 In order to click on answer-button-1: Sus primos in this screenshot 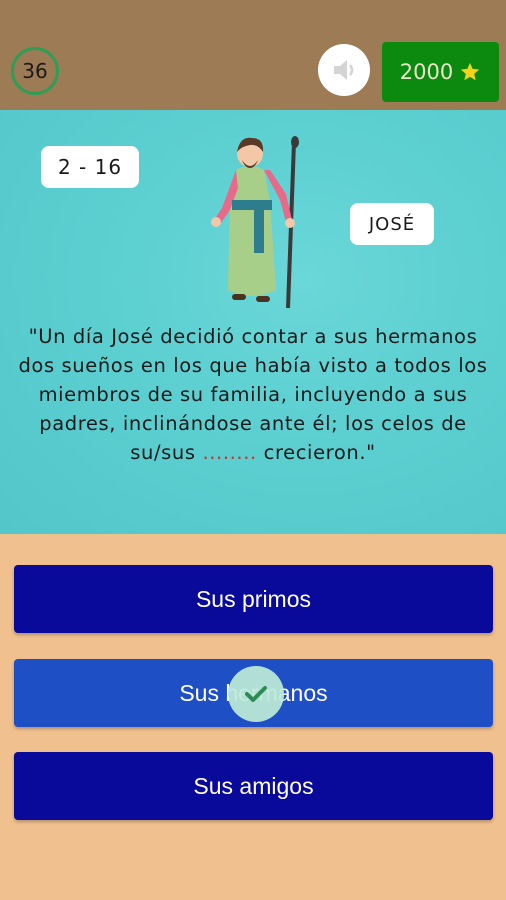, I will do `click(253, 599)`.